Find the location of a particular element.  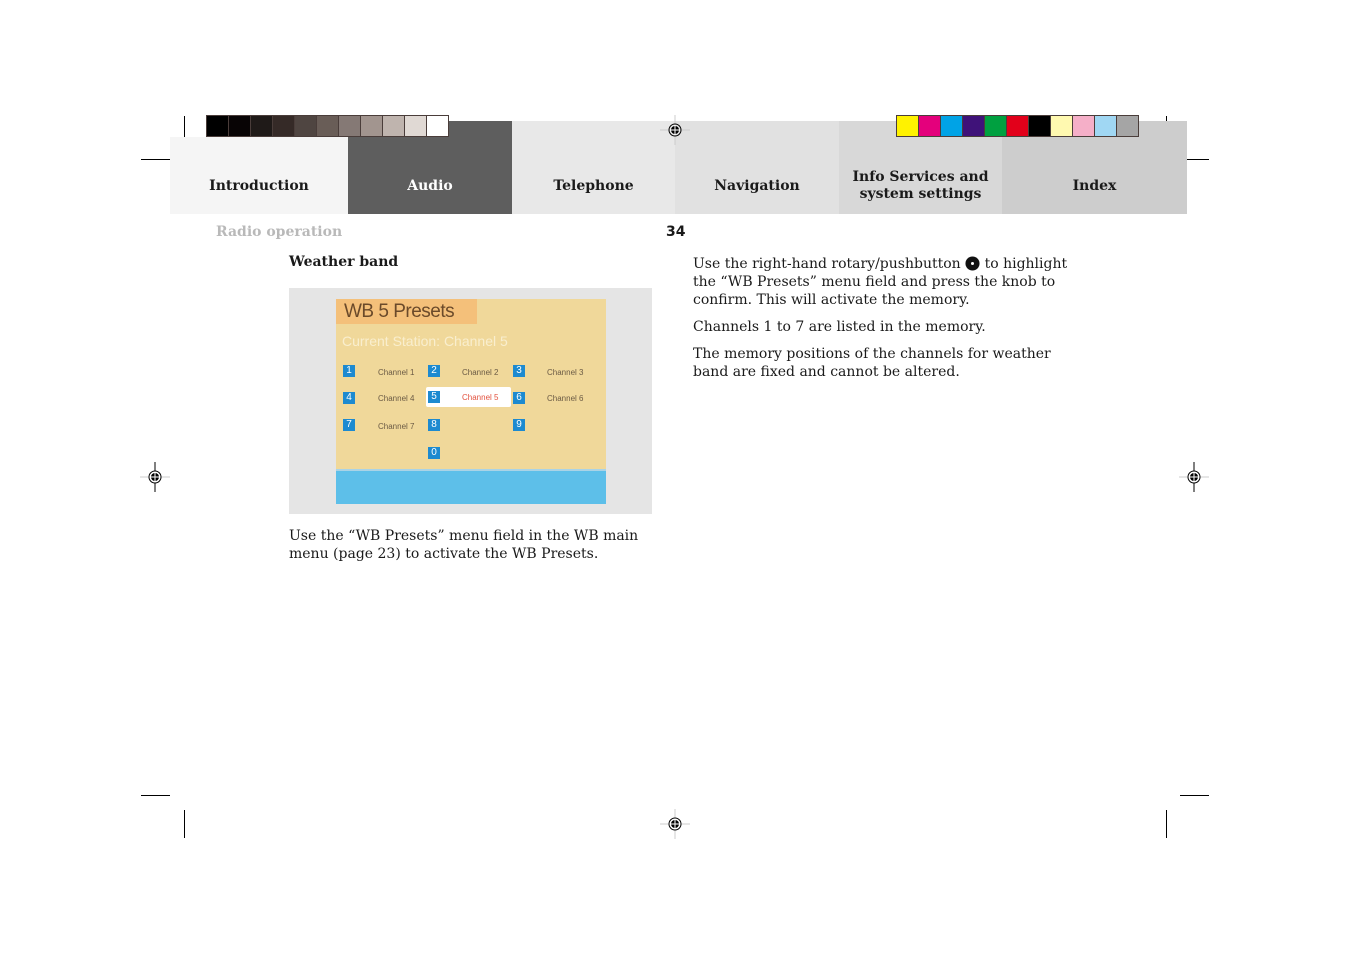

rotary-knob-icon is located at coordinates (972, 263).